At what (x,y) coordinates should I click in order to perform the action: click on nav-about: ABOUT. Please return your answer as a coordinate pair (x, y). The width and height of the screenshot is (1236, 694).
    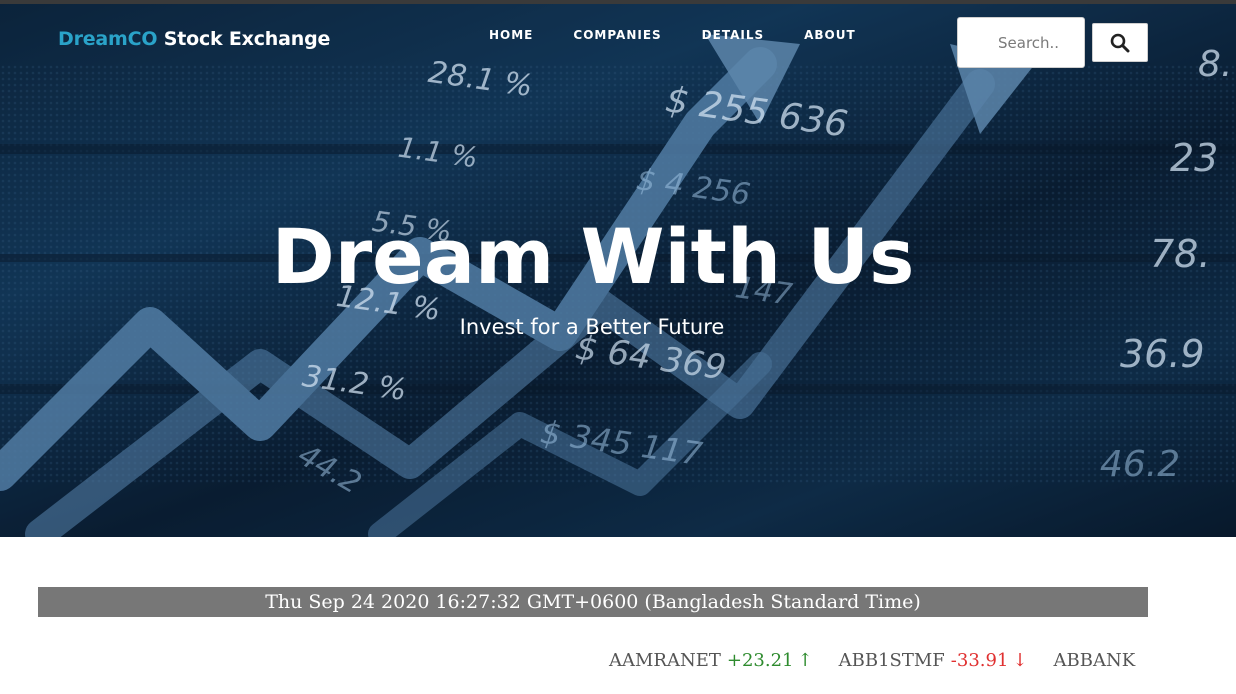
    Looking at the image, I should click on (830, 35).